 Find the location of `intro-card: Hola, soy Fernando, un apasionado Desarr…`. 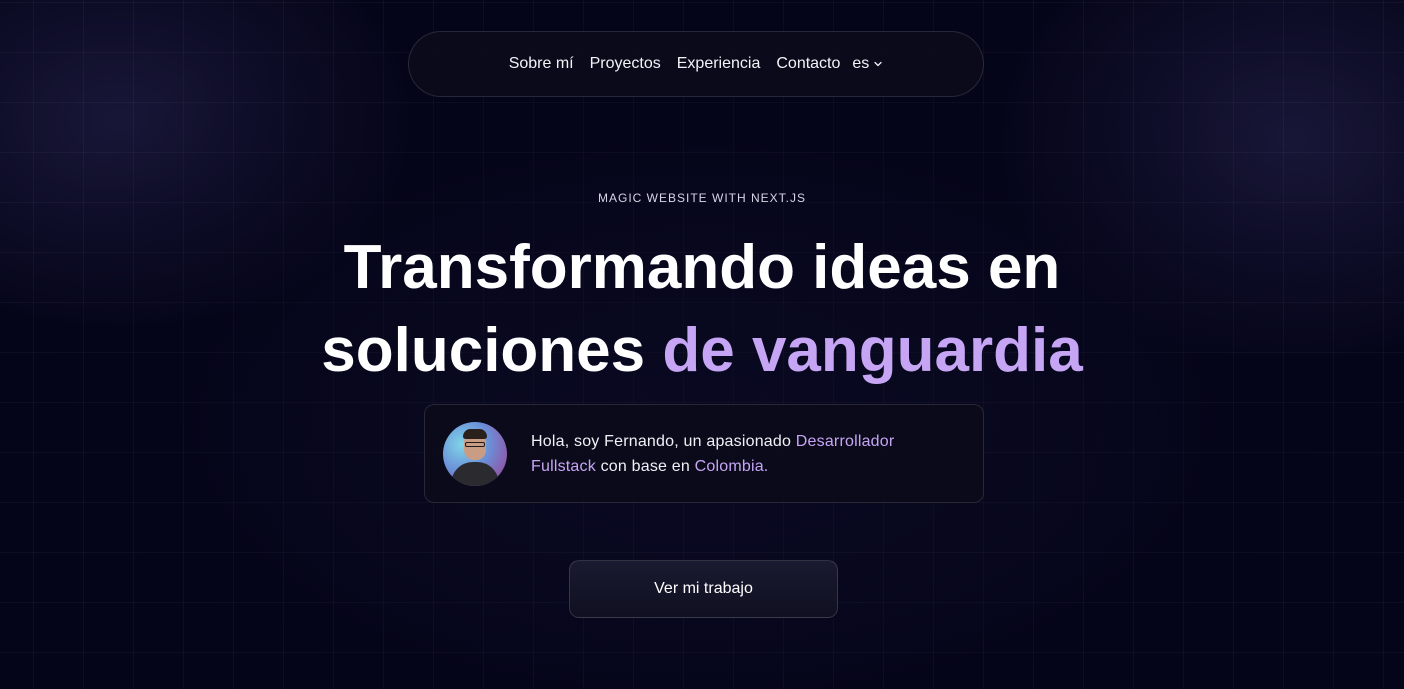

intro-card: Hola, soy Fernando, un apasionado Desarr… is located at coordinates (704, 453).